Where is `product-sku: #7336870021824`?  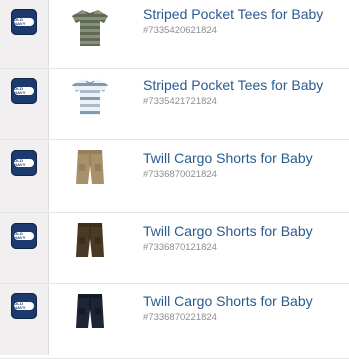
product-sku: #7336870021824 is located at coordinates (180, 174).